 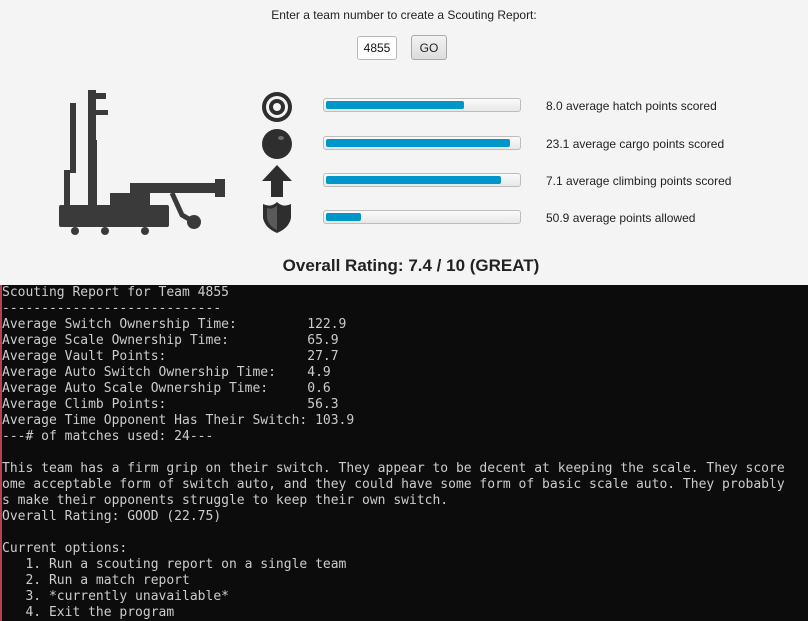 I want to click on hatch-points-bar, so click(x=422, y=105).